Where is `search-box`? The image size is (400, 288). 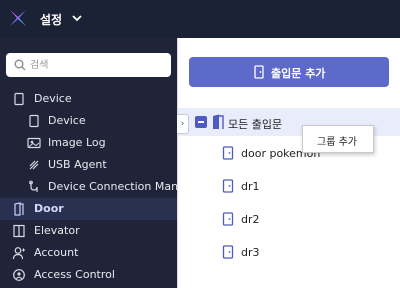 search-box is located at coordinates (88, 65).